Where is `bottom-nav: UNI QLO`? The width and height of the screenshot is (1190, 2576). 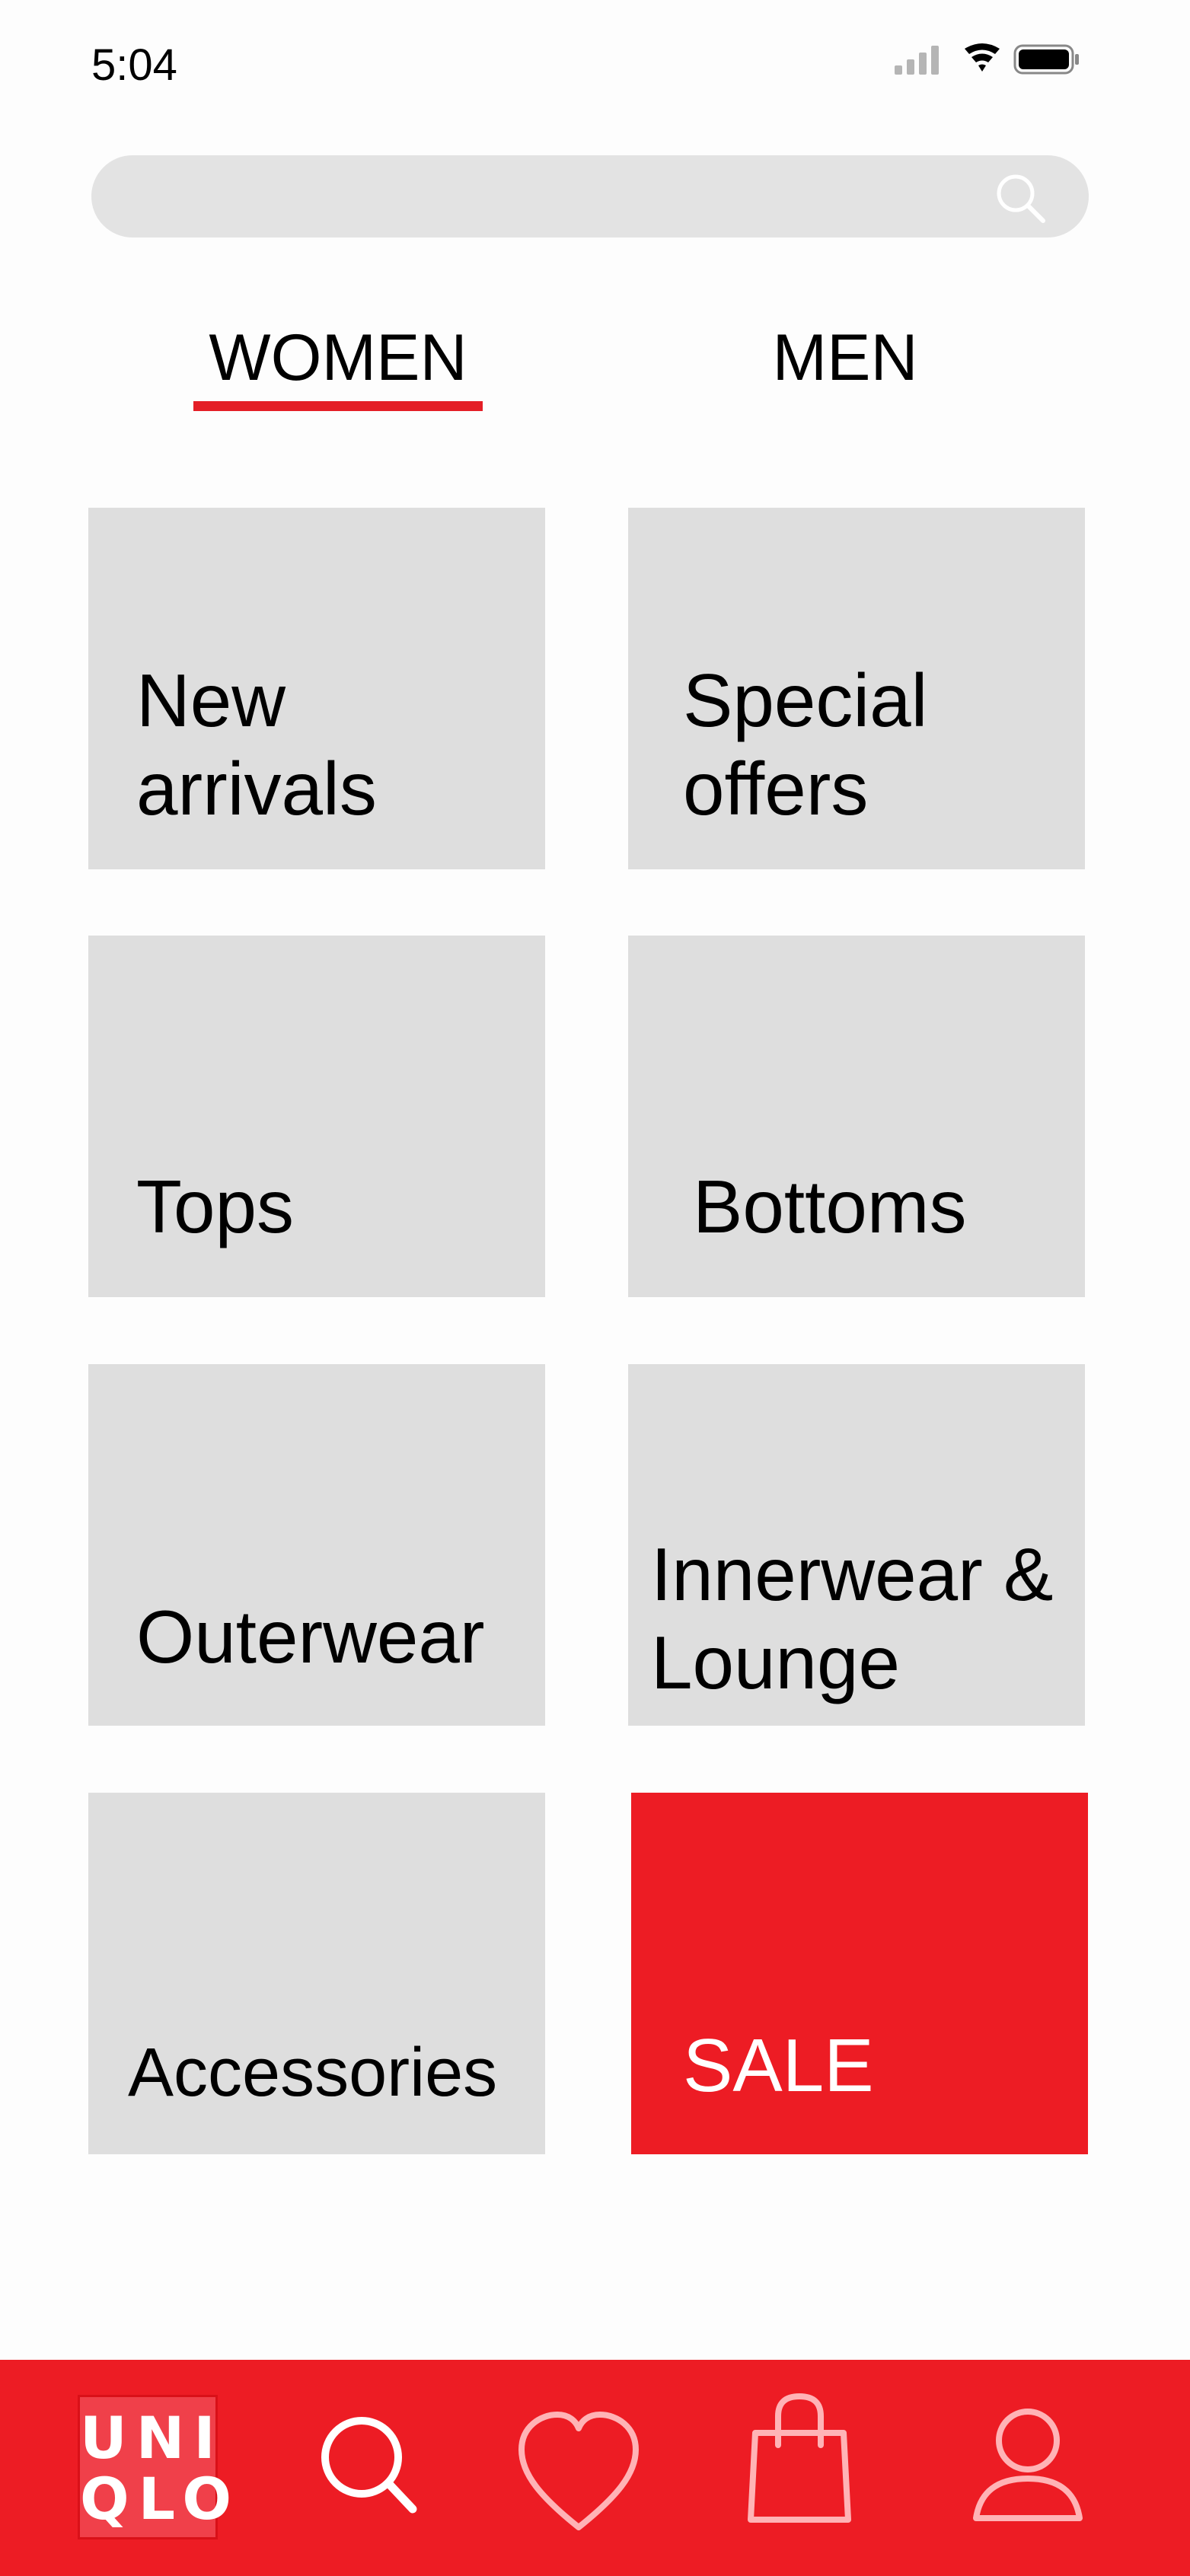 bottom-nav: UNI QLO is located at coordinates (595, 2468).